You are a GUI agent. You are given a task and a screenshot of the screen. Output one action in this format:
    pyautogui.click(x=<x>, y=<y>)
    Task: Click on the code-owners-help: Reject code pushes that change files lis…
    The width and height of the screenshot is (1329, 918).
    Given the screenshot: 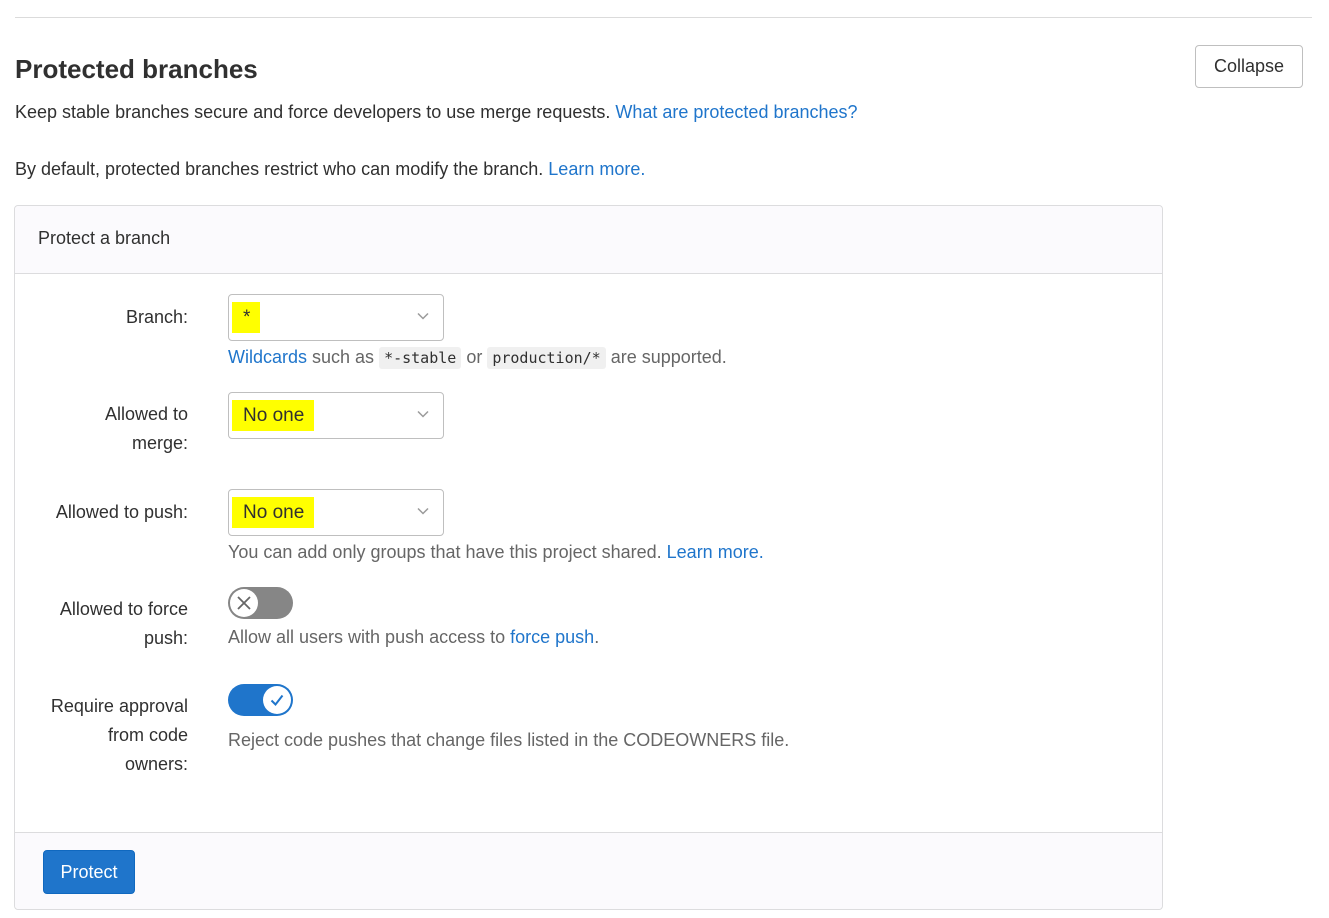 What is the action you would take?
    pyautogui.click(x=509, y=740)
    